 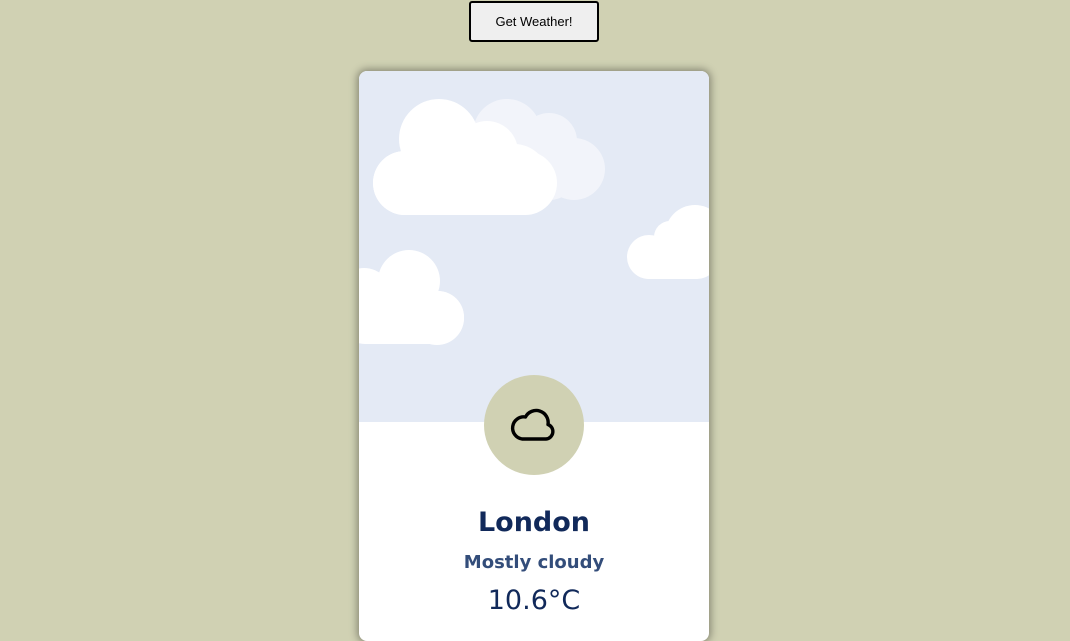 I want to click on city-name: London, so click(x=534, y=522).